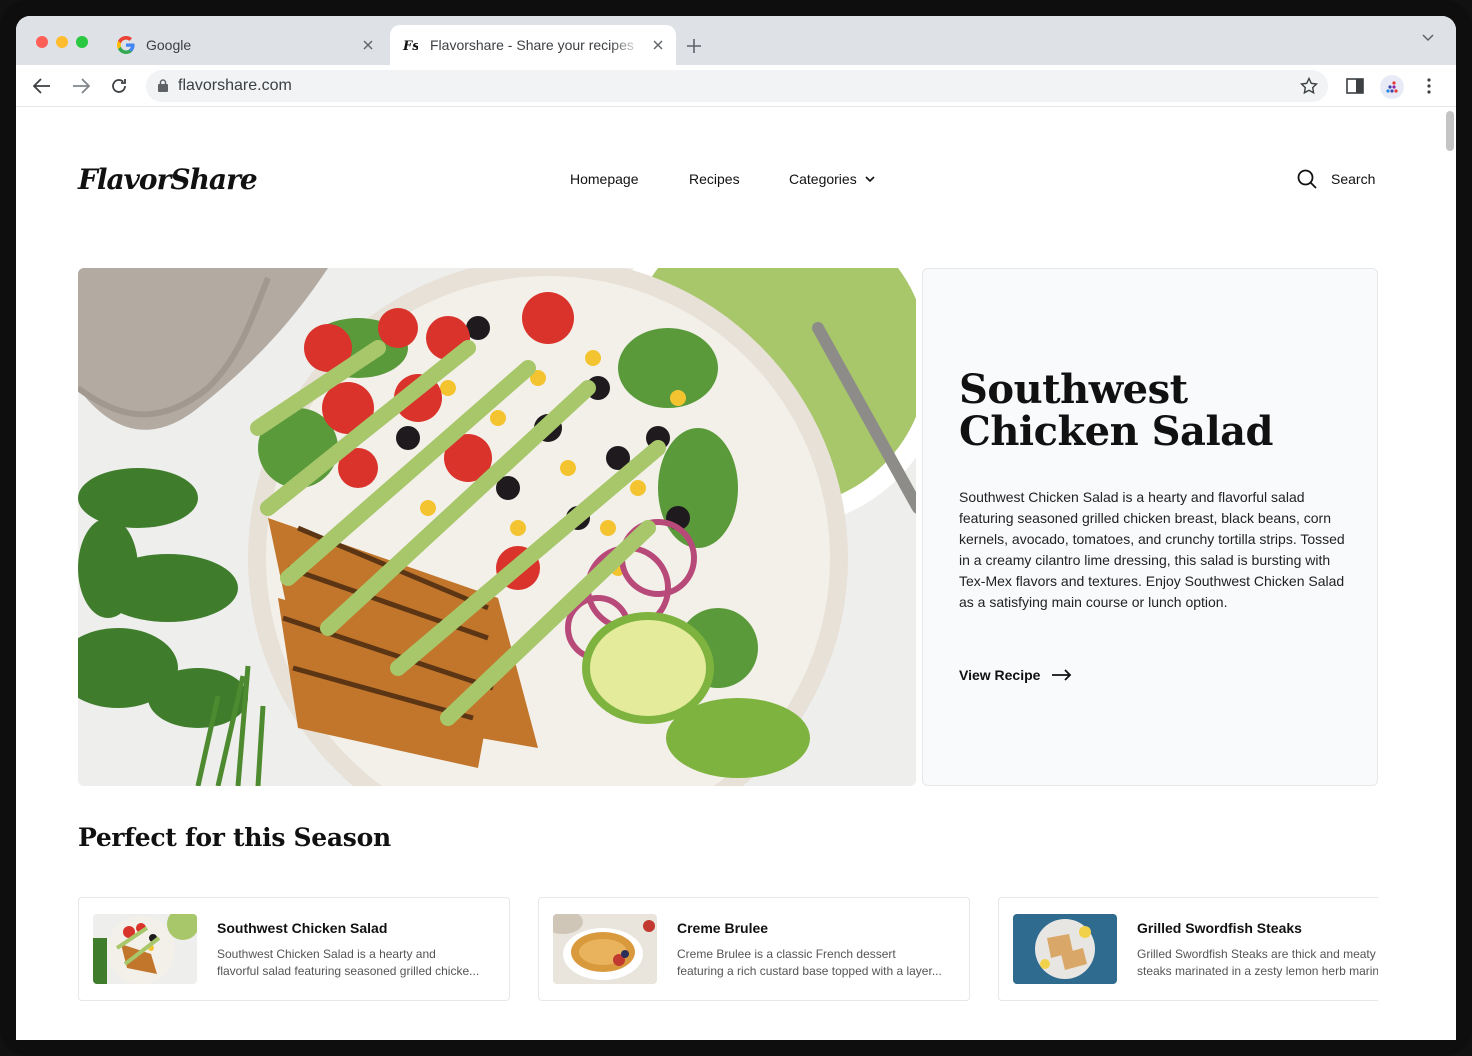 This screenshot has height=1056, width=1472. I want to click on nav-categories: Categories, so click(832, 179).